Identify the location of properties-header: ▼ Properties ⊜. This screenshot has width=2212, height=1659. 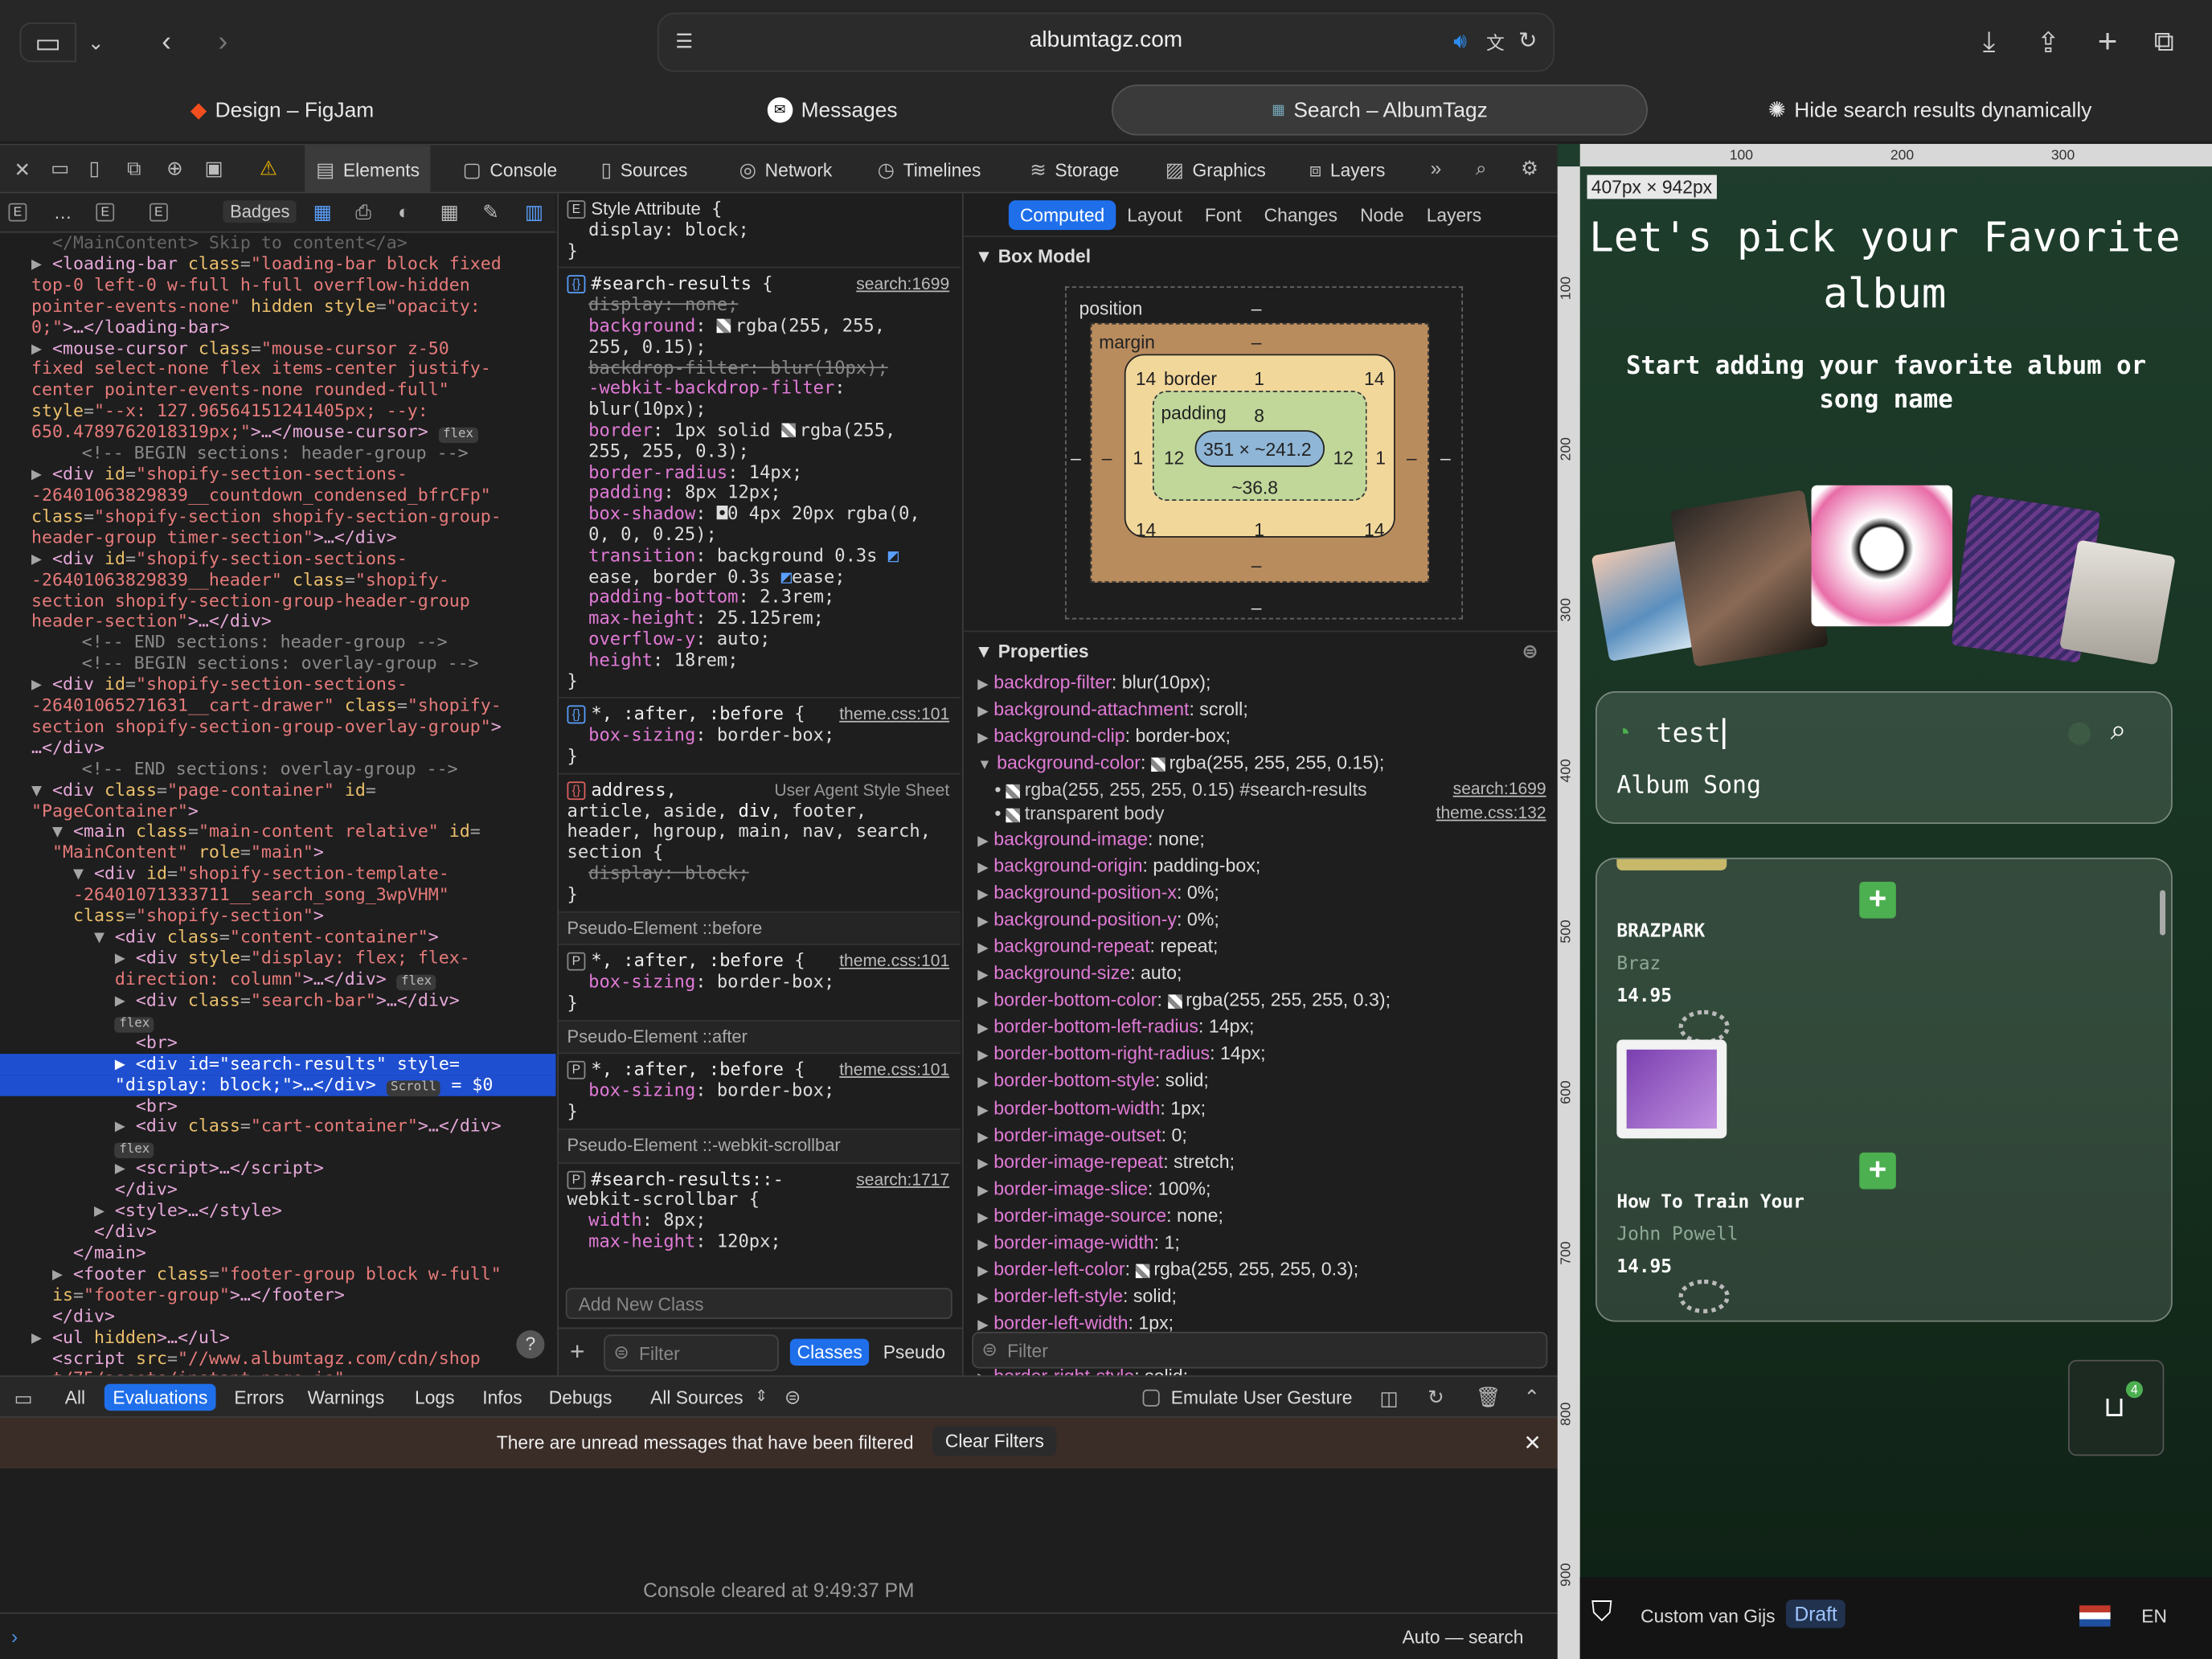
(1260, 650).